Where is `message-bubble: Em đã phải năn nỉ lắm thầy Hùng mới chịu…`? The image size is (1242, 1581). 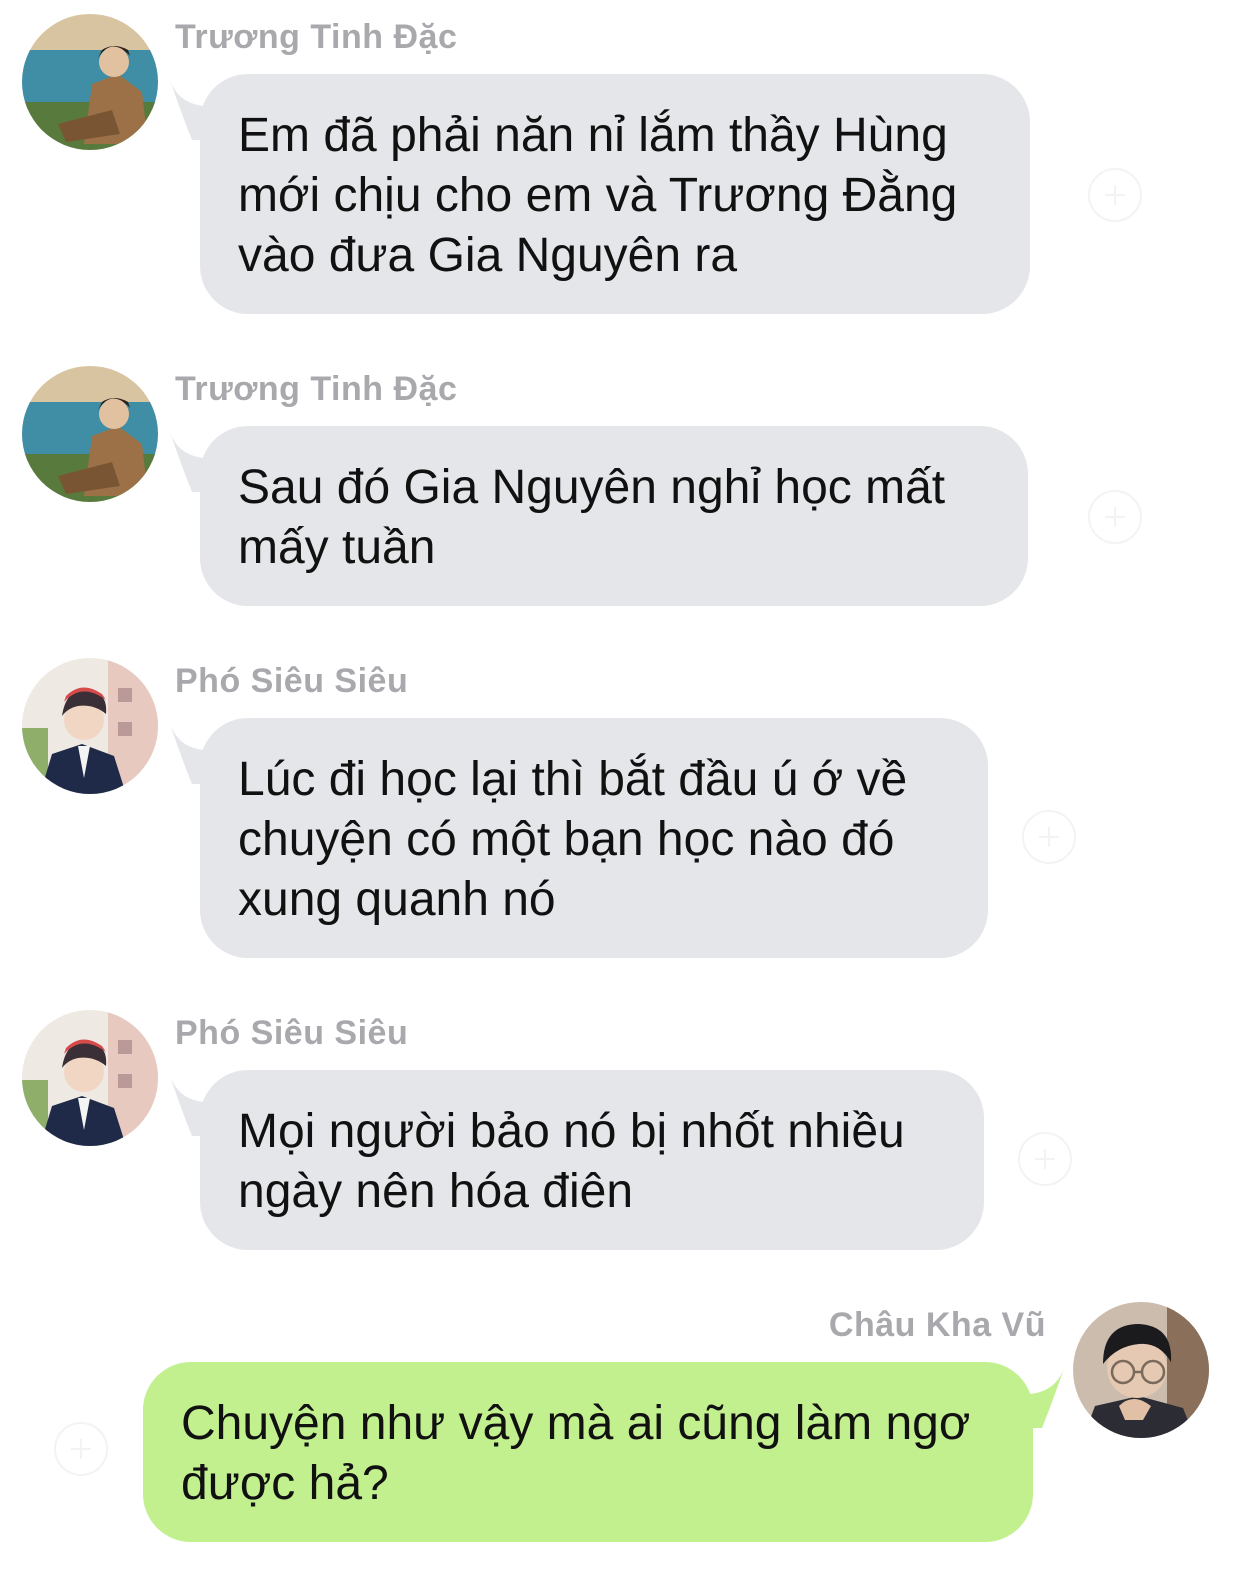
message-bubble: Em đã phải năn nỉ lắm thầy Hùng mới chịu… is located at coordinates (615, 194).